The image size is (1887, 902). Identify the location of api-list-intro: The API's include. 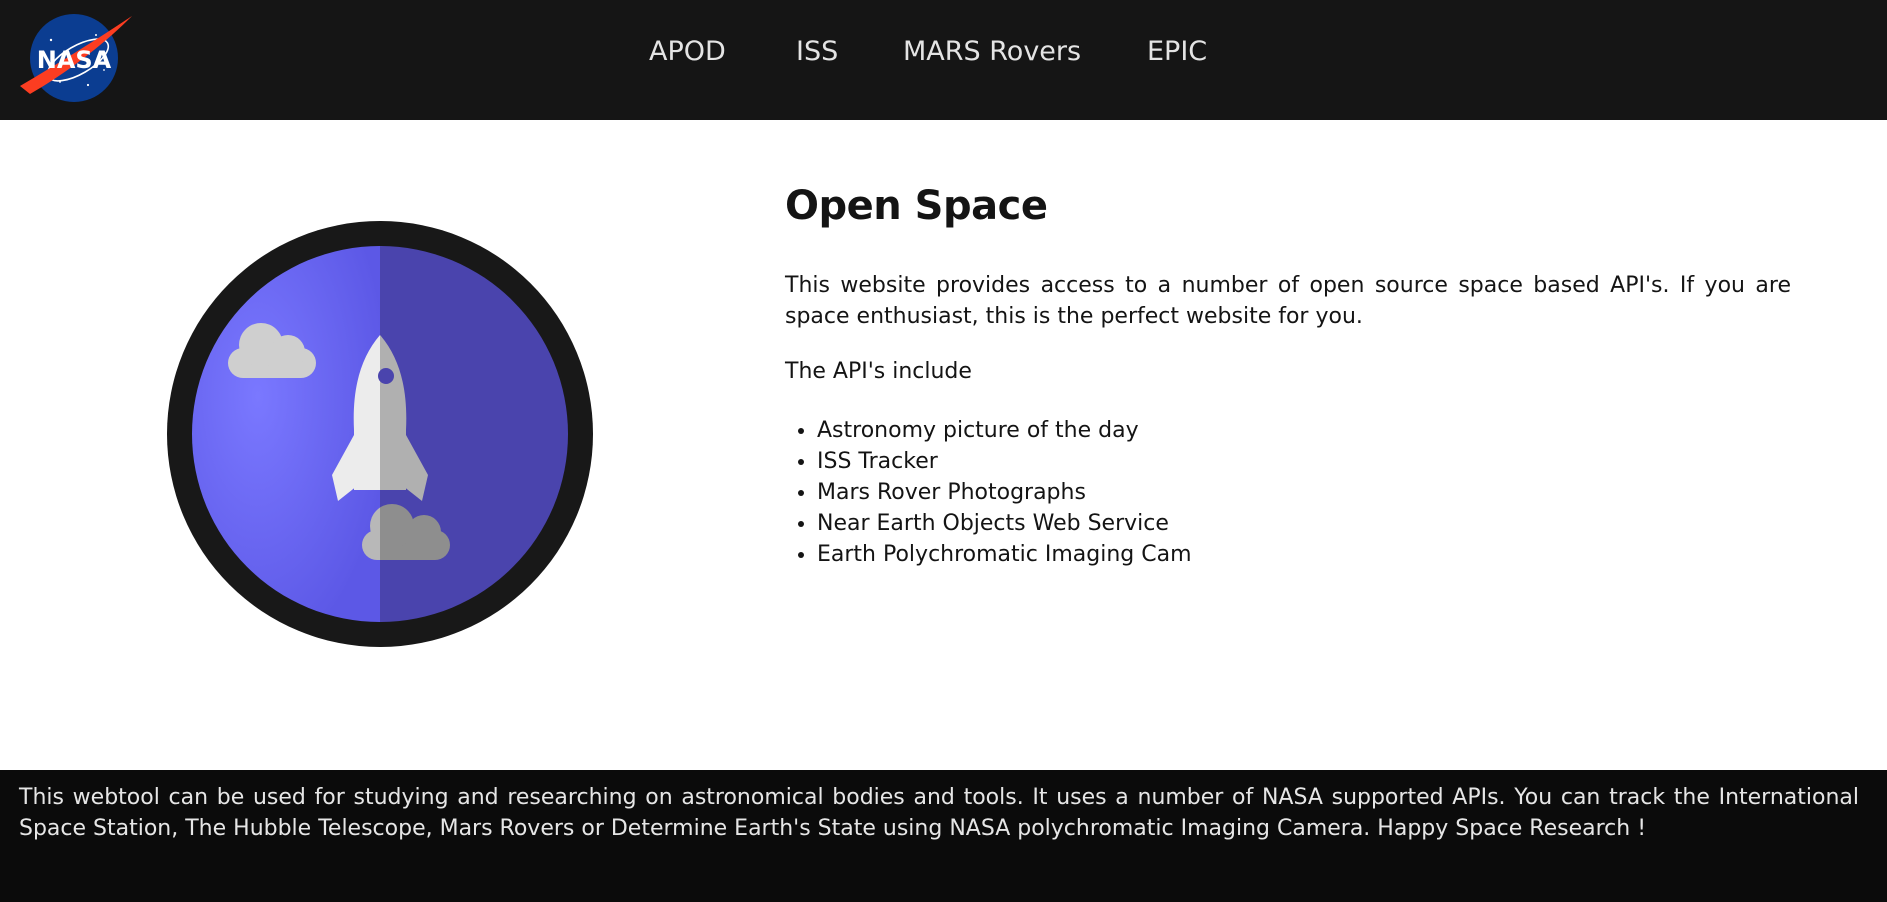
(878, 371).